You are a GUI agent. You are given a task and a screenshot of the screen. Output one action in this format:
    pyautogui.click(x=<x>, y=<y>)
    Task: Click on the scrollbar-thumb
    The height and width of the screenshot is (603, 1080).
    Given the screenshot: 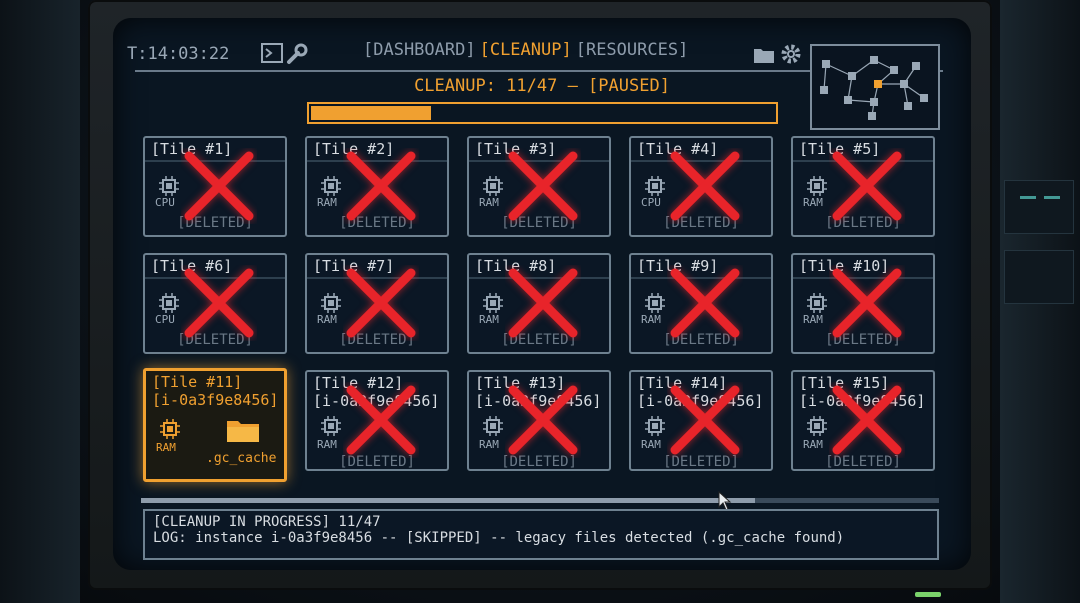 What is the action you would take?
    pyautogui.click(x=448, y=500)
    